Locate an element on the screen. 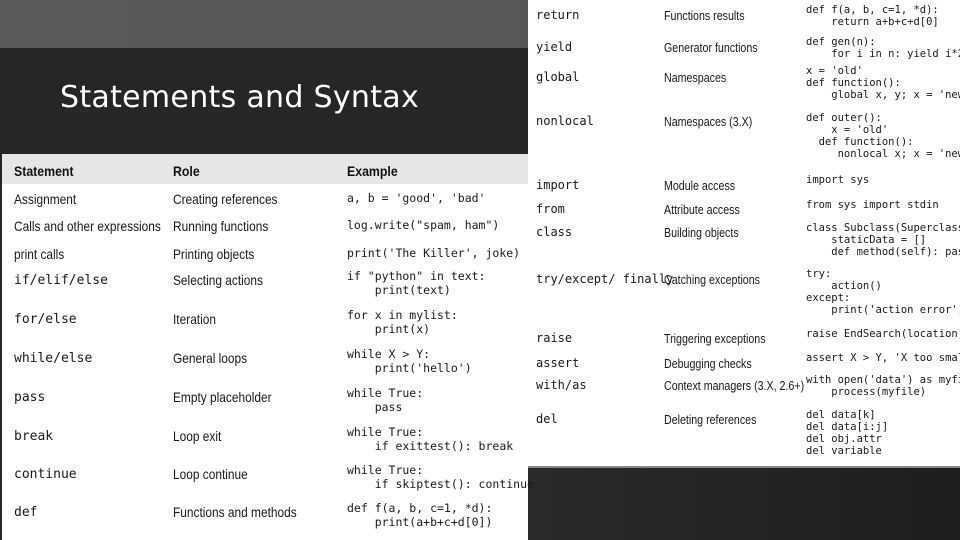  cell-example: import sys is located at coordinates (838, 180).